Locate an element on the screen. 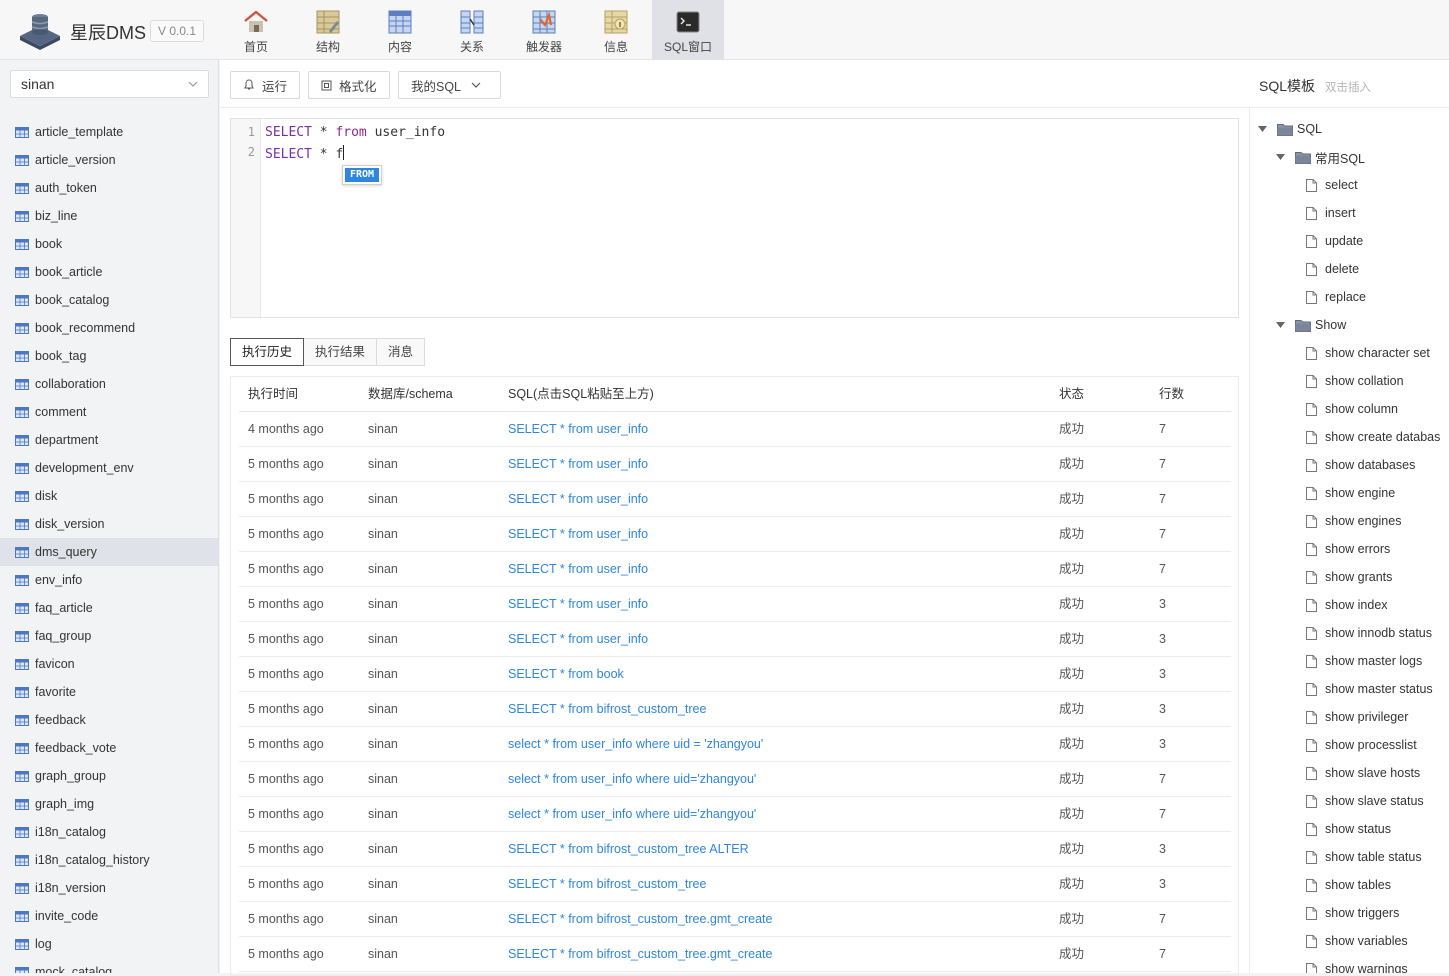 The width and height of the screenshot is (1449, 976). tab-messages: 消息 is located at coordinates (401, 352).